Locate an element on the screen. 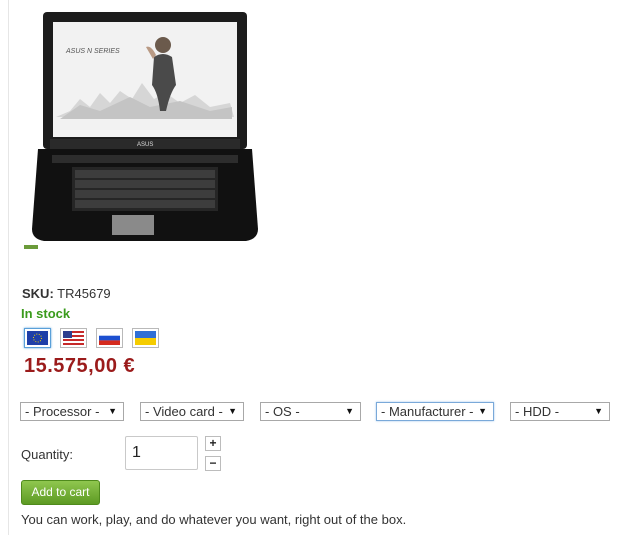 Image resolution: width=622 pixels, height=535 pixels. manufacturer-select: - Manufacturer - ▼ is located at coordinates (435, 411).